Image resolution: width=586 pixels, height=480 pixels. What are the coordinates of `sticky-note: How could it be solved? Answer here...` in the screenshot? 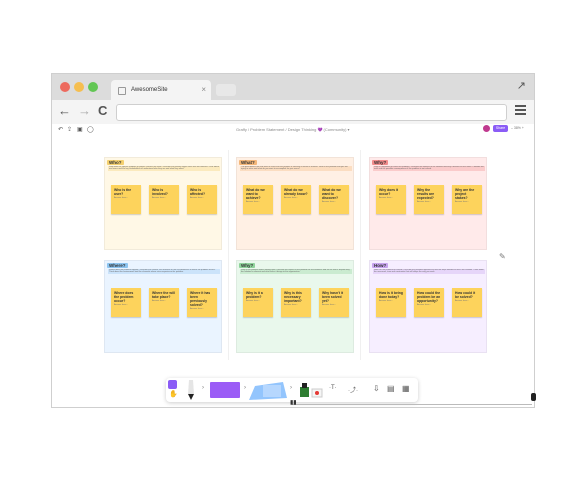 It's located at (467, 302).